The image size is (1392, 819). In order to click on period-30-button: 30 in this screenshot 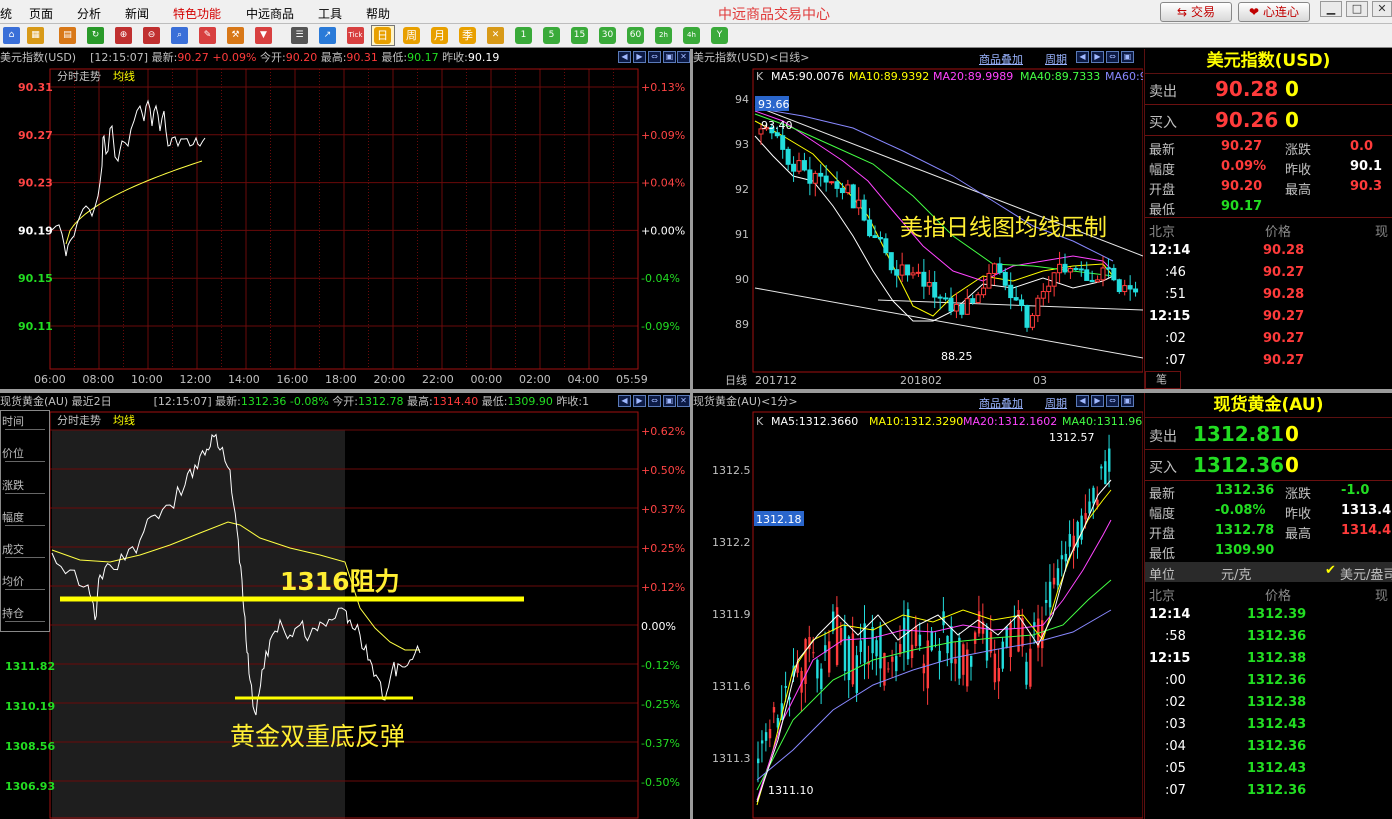, I will do `click(607, 35)`.